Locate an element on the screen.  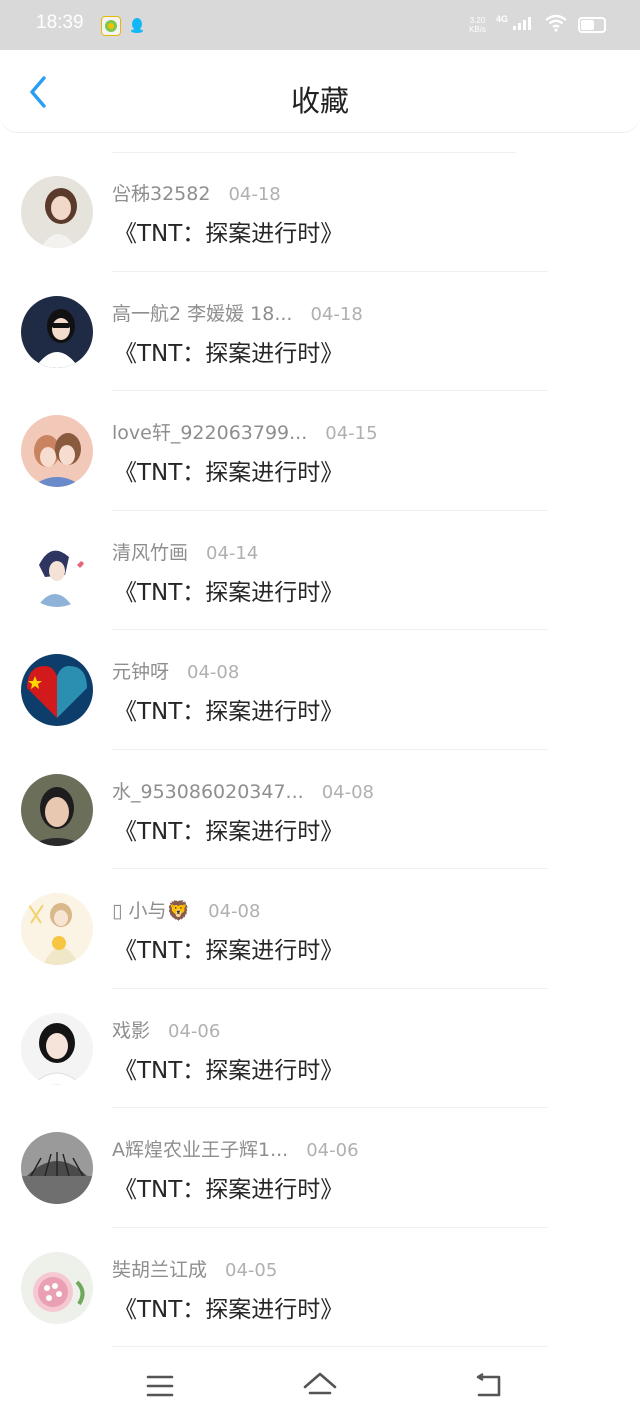
net-speed-value: 3.20 is located at coordinates (477, 20).